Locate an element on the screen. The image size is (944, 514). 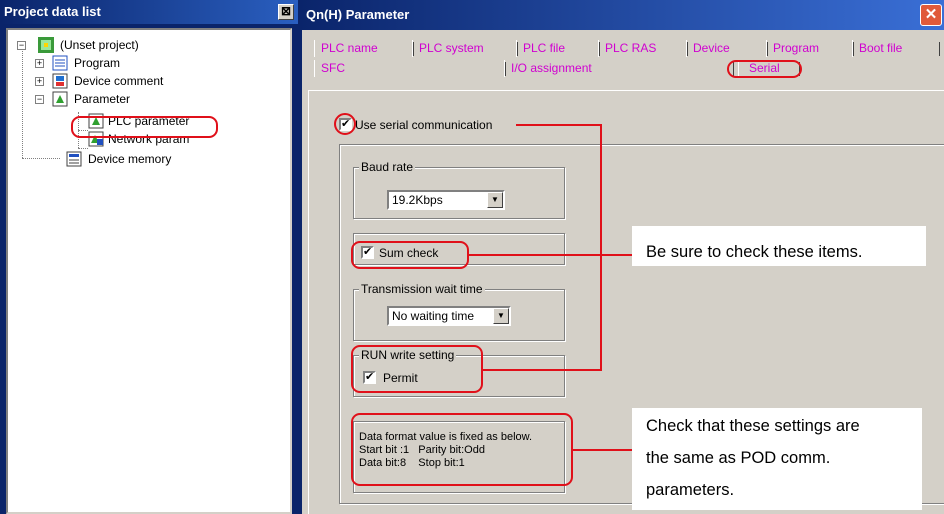
note-settings-line1: Check that these settings are is located at coordinates (753, 426).